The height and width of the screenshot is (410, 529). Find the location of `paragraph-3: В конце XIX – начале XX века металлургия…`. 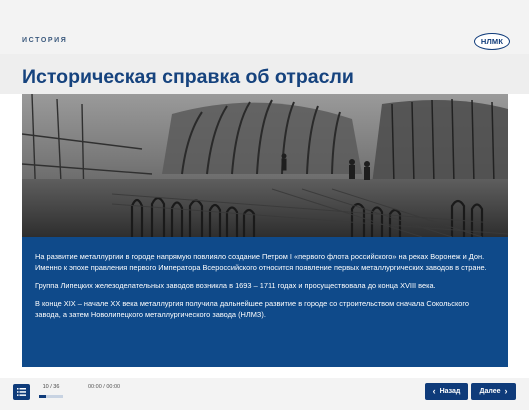

paragraph-3: В конце XIX – начале XX века металлургия… is located at coordinates (252, 309).